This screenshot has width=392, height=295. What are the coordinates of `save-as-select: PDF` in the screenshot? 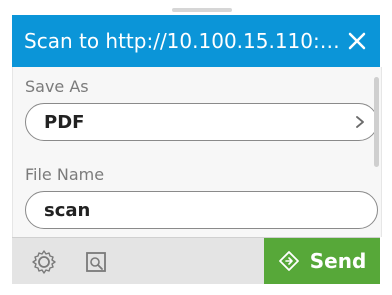 It's located at (201, 122).